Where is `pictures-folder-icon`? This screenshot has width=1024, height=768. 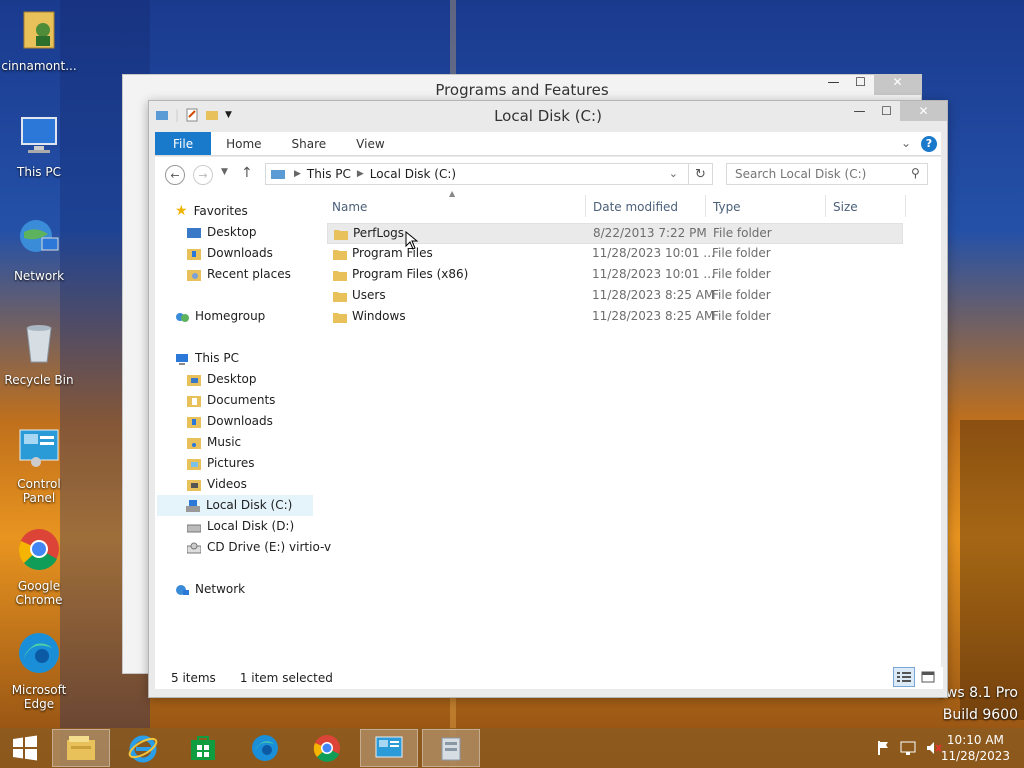
pictures-folder-icon is located at coordinates (194, 464).